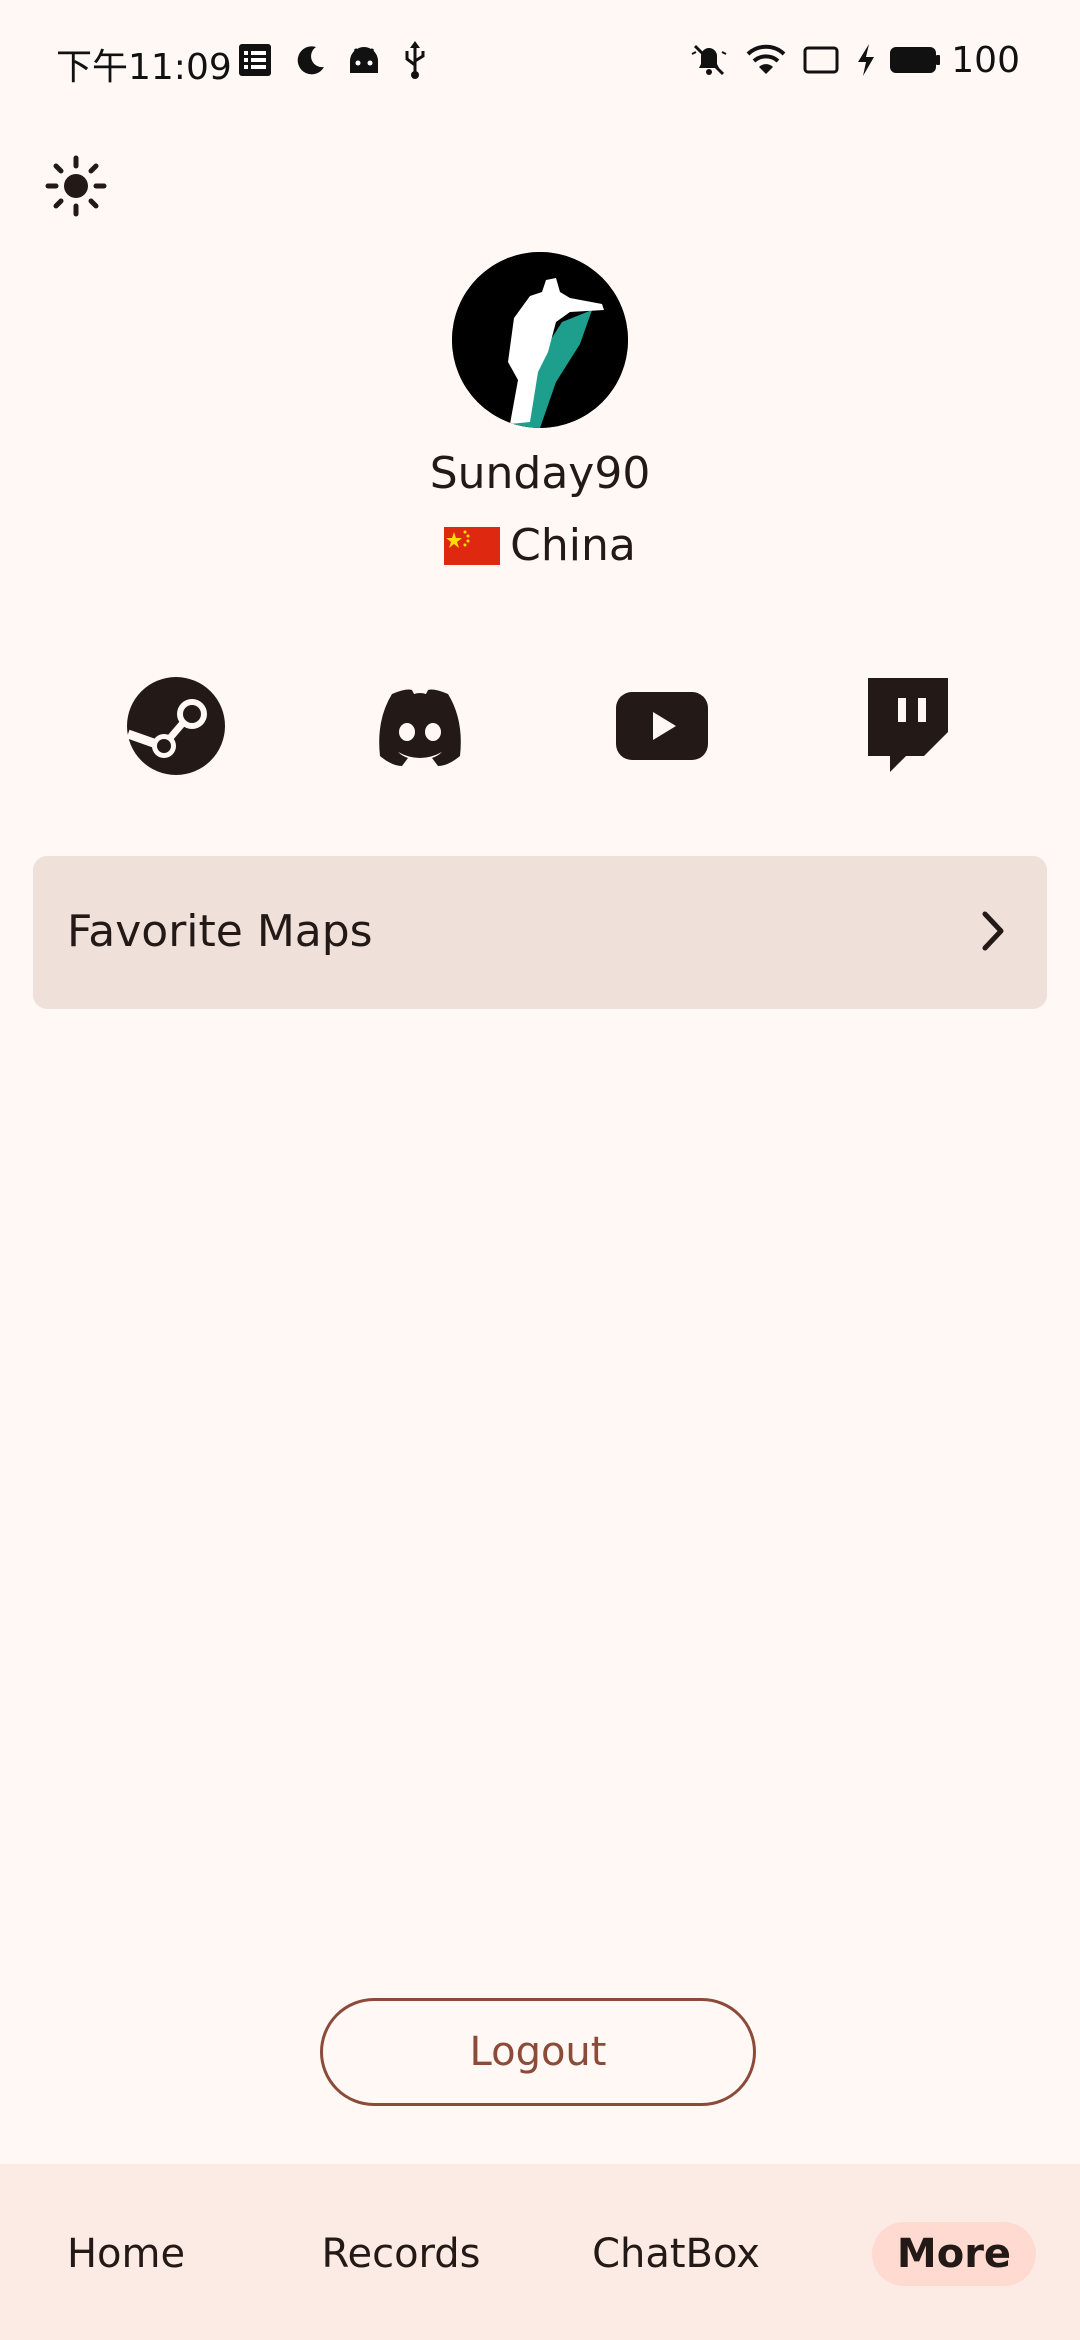 Image resolution: width=1080 pixels, height=2340 pixels. I want to click on avatar, so click(540, 340).